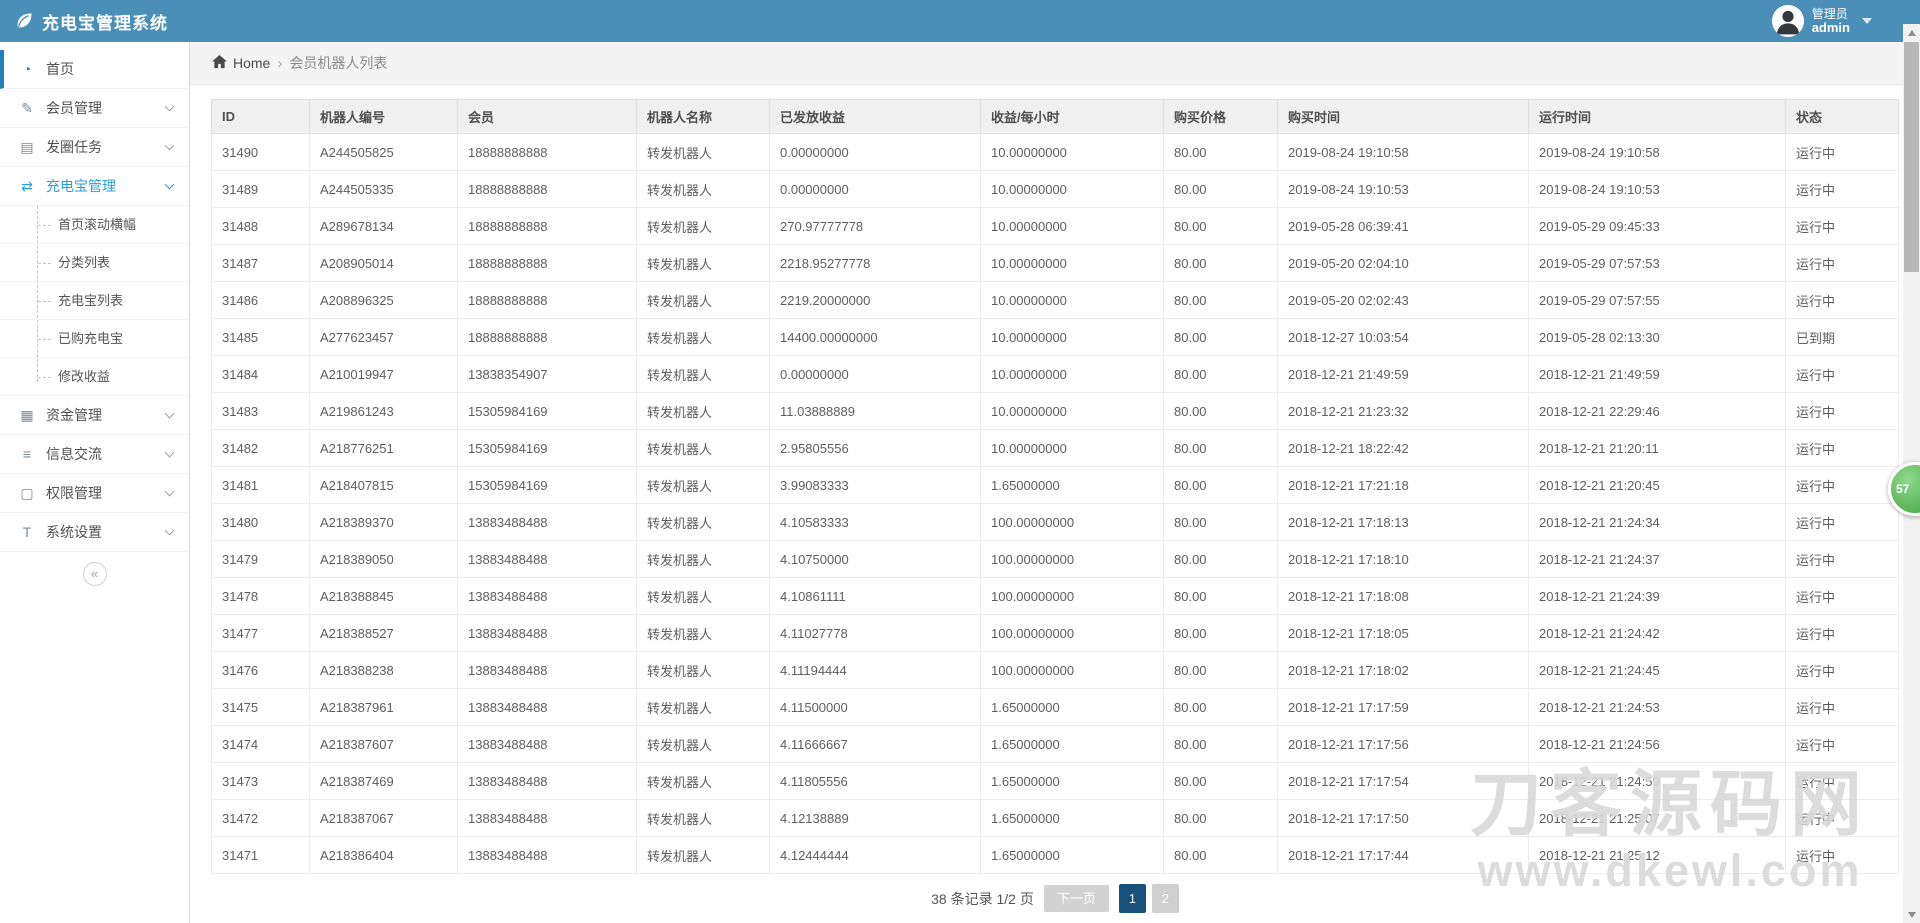 Image resolution: width=1920 pixels, height=923 pixels. I want to click on user-role: 管理员, so click(1829, 14).